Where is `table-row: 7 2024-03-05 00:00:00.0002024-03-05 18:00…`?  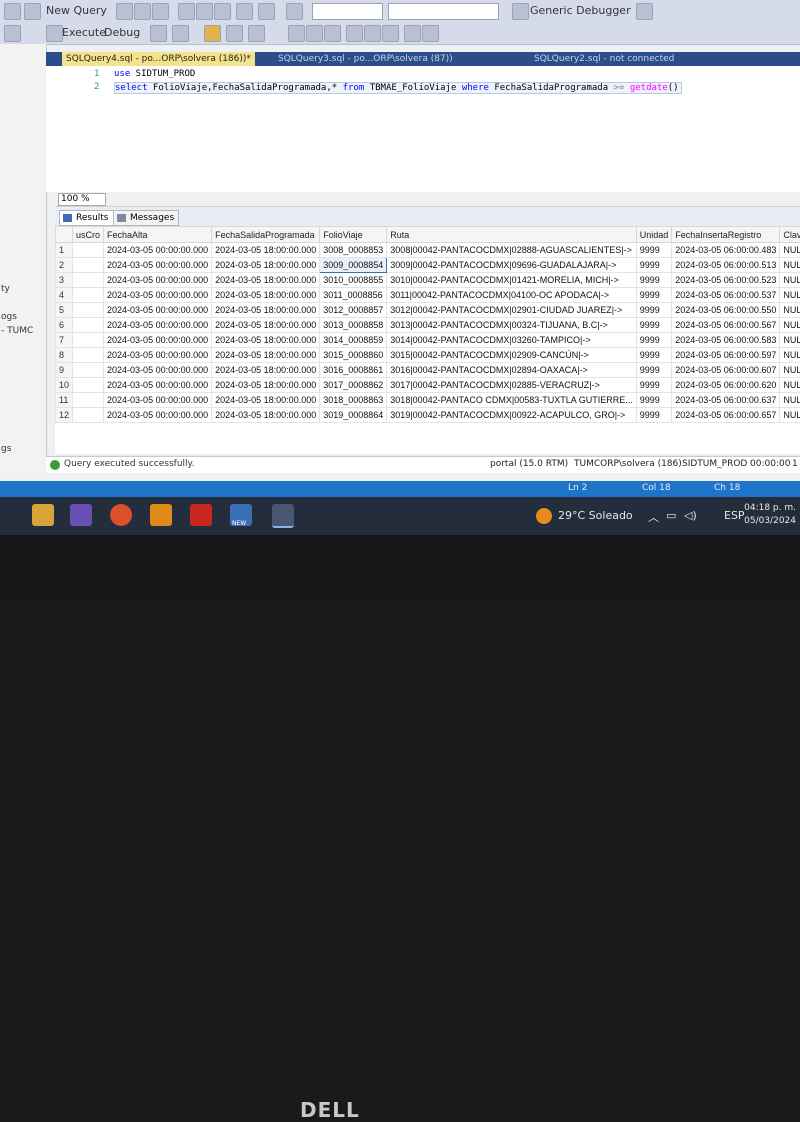 table-row: 7 2024-03-05 00:00:00.0002024-03-05 18:00… is located at coordinates (428, 340).